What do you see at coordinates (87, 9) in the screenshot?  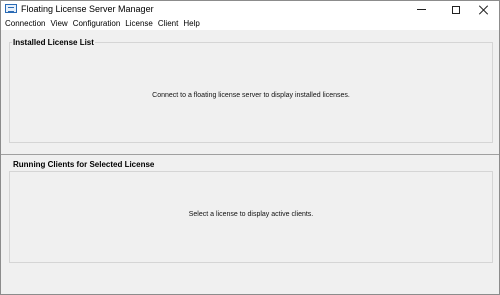 I see `window-title: Floating License Server Manager` at bounding box center [87, 9].